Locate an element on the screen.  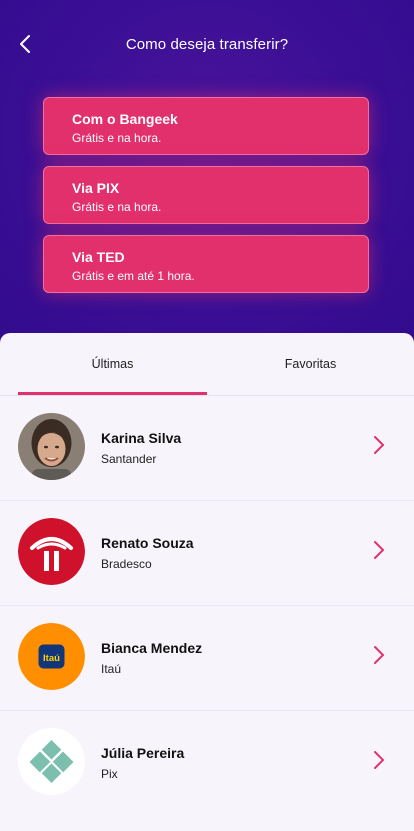
option-ted: Via TED Grátis e em até 1 hora. is located at coordinates (206, 264).